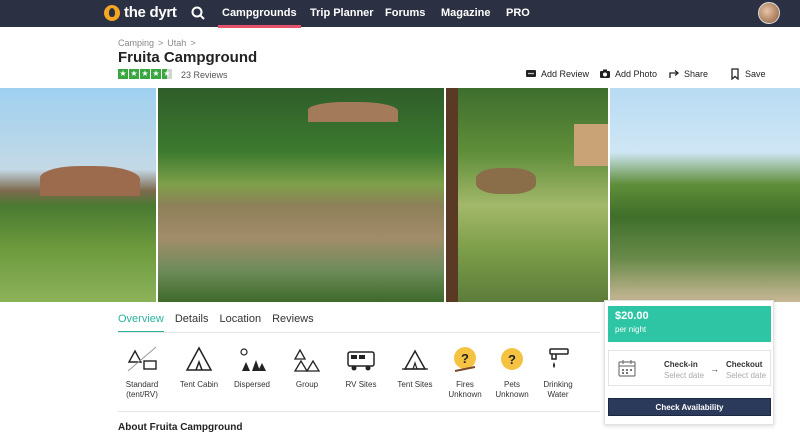 This screenshot has width=800, height=437. I want to click on group-icon, so click(307, 360).